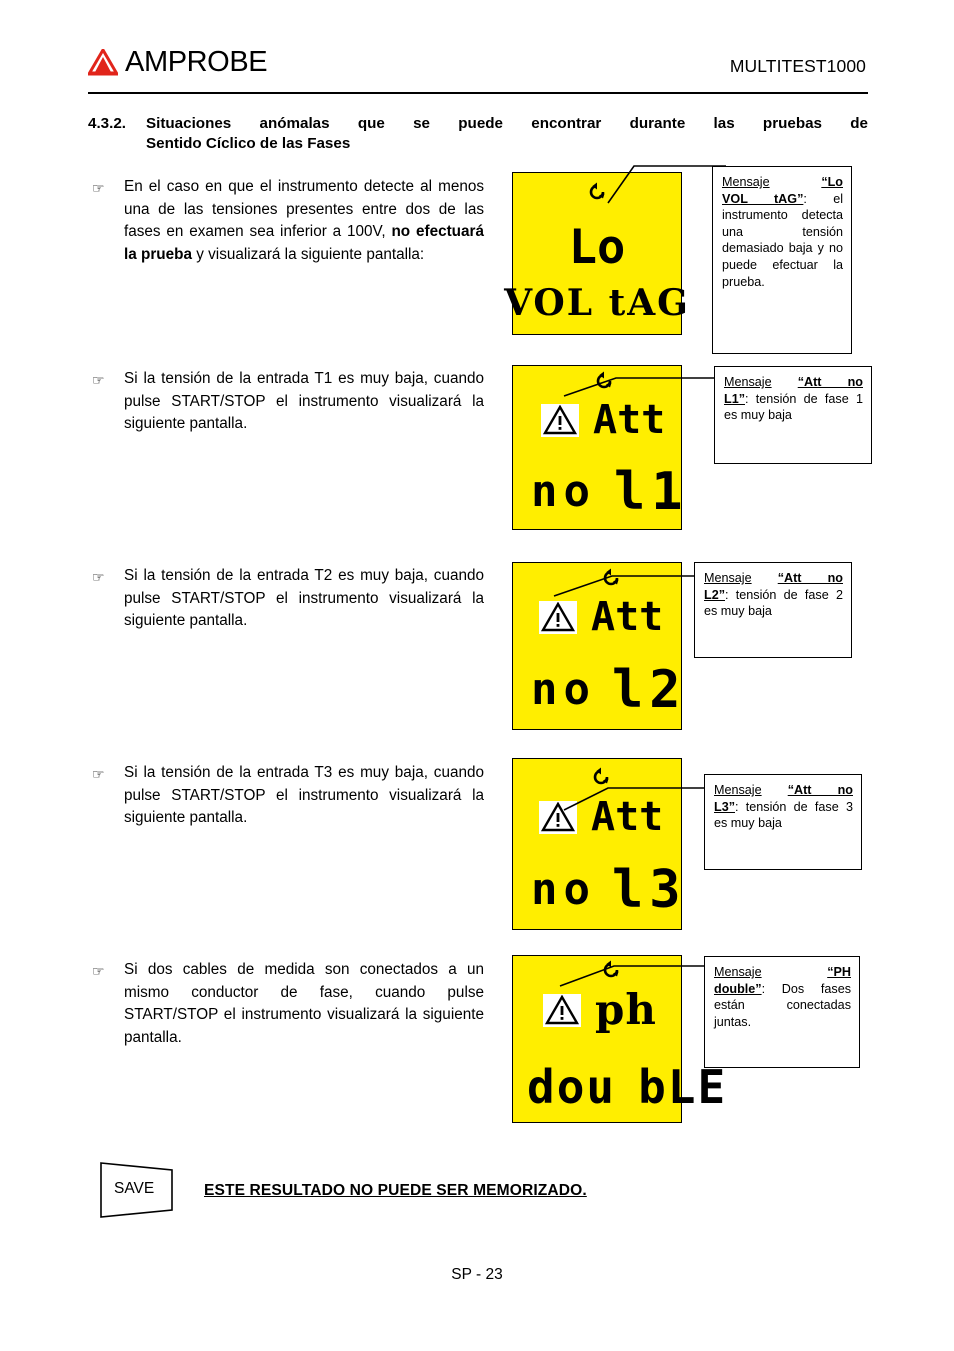 The image size is (954, 1351). Describe the element at coordinates (651, 492) in the screenshot. I see `lcd-line-2-right: l1` at that location.